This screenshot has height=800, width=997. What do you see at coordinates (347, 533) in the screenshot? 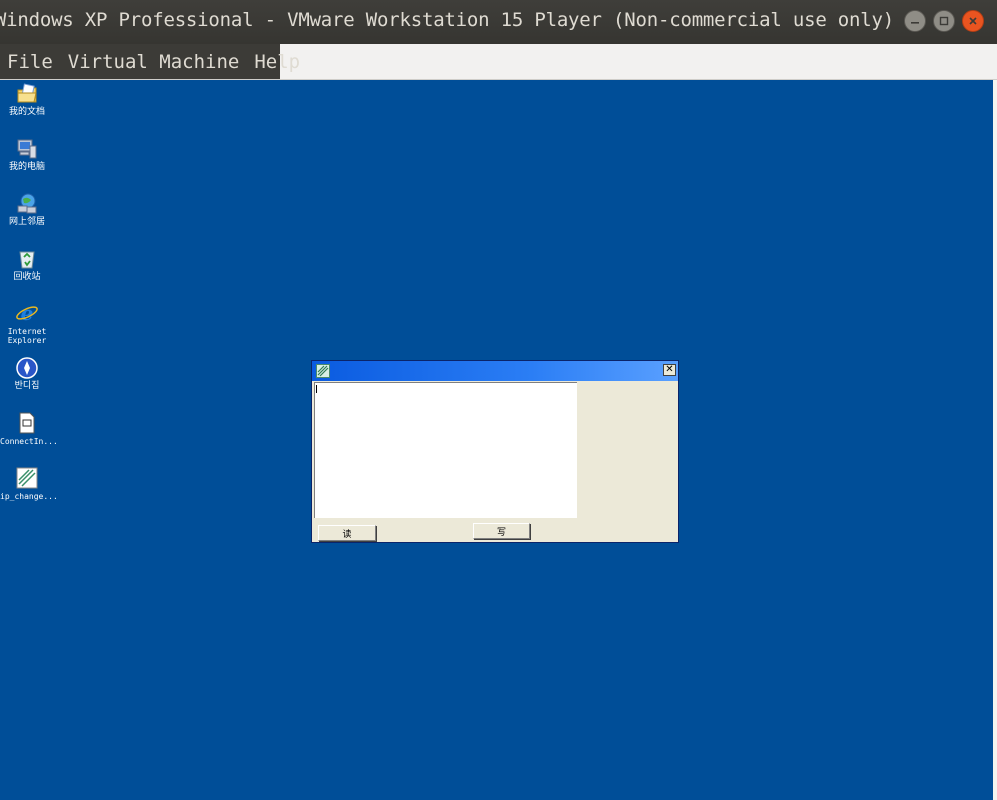
I see `read-button: 读` at bounding box center [347, 533].